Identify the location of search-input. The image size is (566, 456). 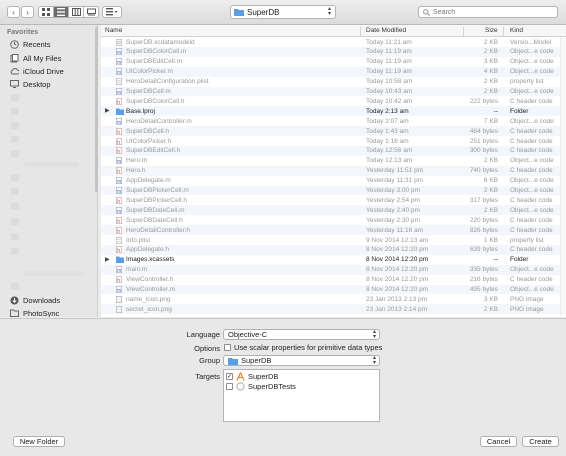
(488, 12).